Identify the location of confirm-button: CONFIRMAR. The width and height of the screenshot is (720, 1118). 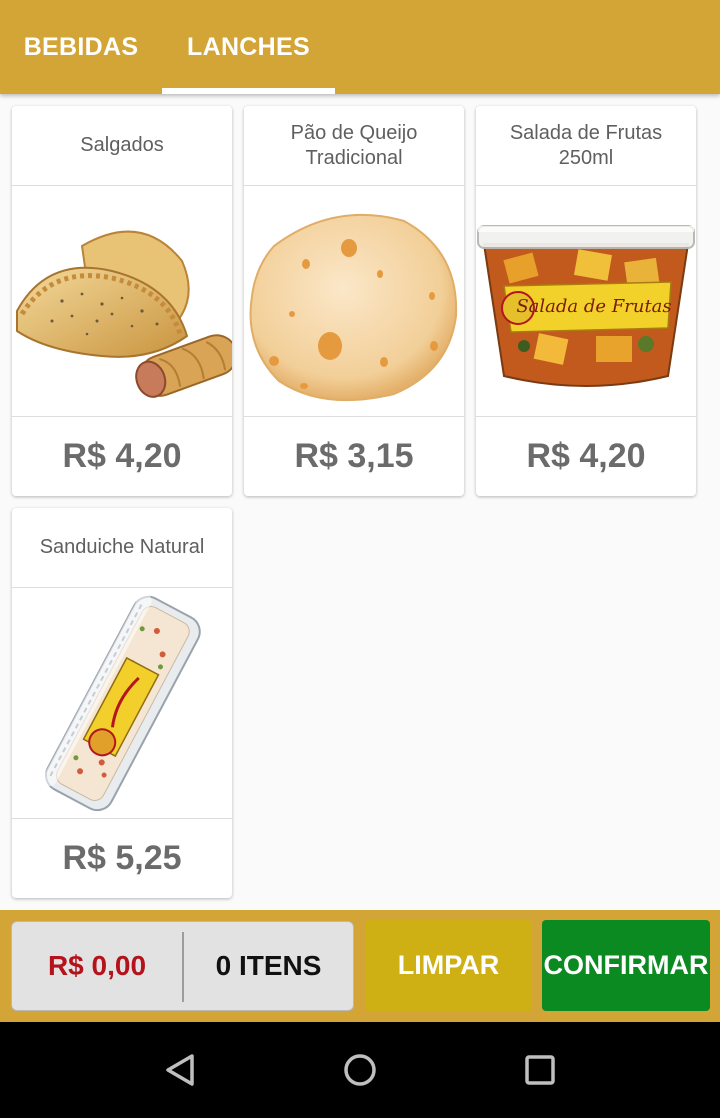
(626, 965).